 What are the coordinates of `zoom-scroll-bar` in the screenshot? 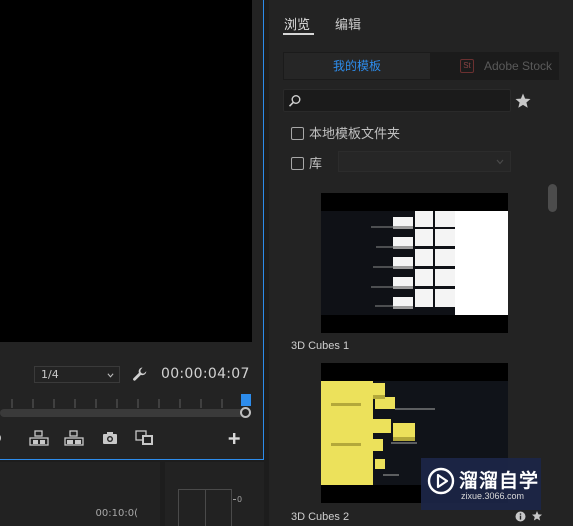 It's located at (122, 413).